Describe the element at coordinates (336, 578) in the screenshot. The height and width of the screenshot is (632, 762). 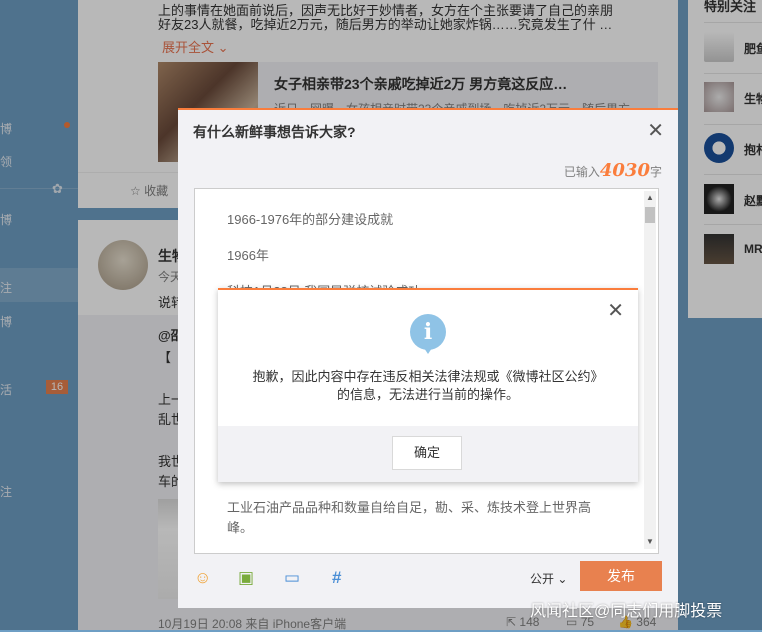
I see `topic-icon: #` at that location.